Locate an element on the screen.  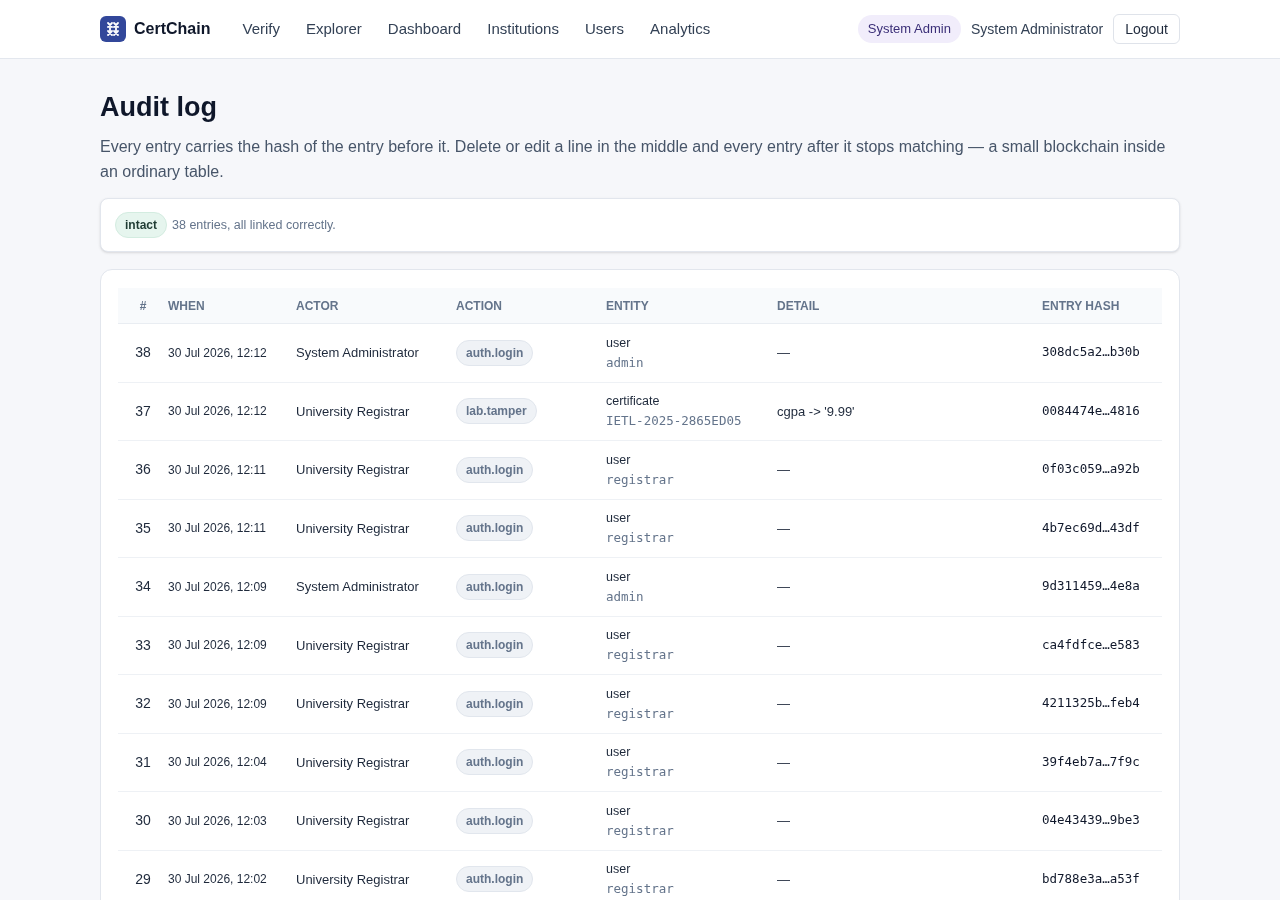
nav-link: Explorer is located at coordinates (333, 29).